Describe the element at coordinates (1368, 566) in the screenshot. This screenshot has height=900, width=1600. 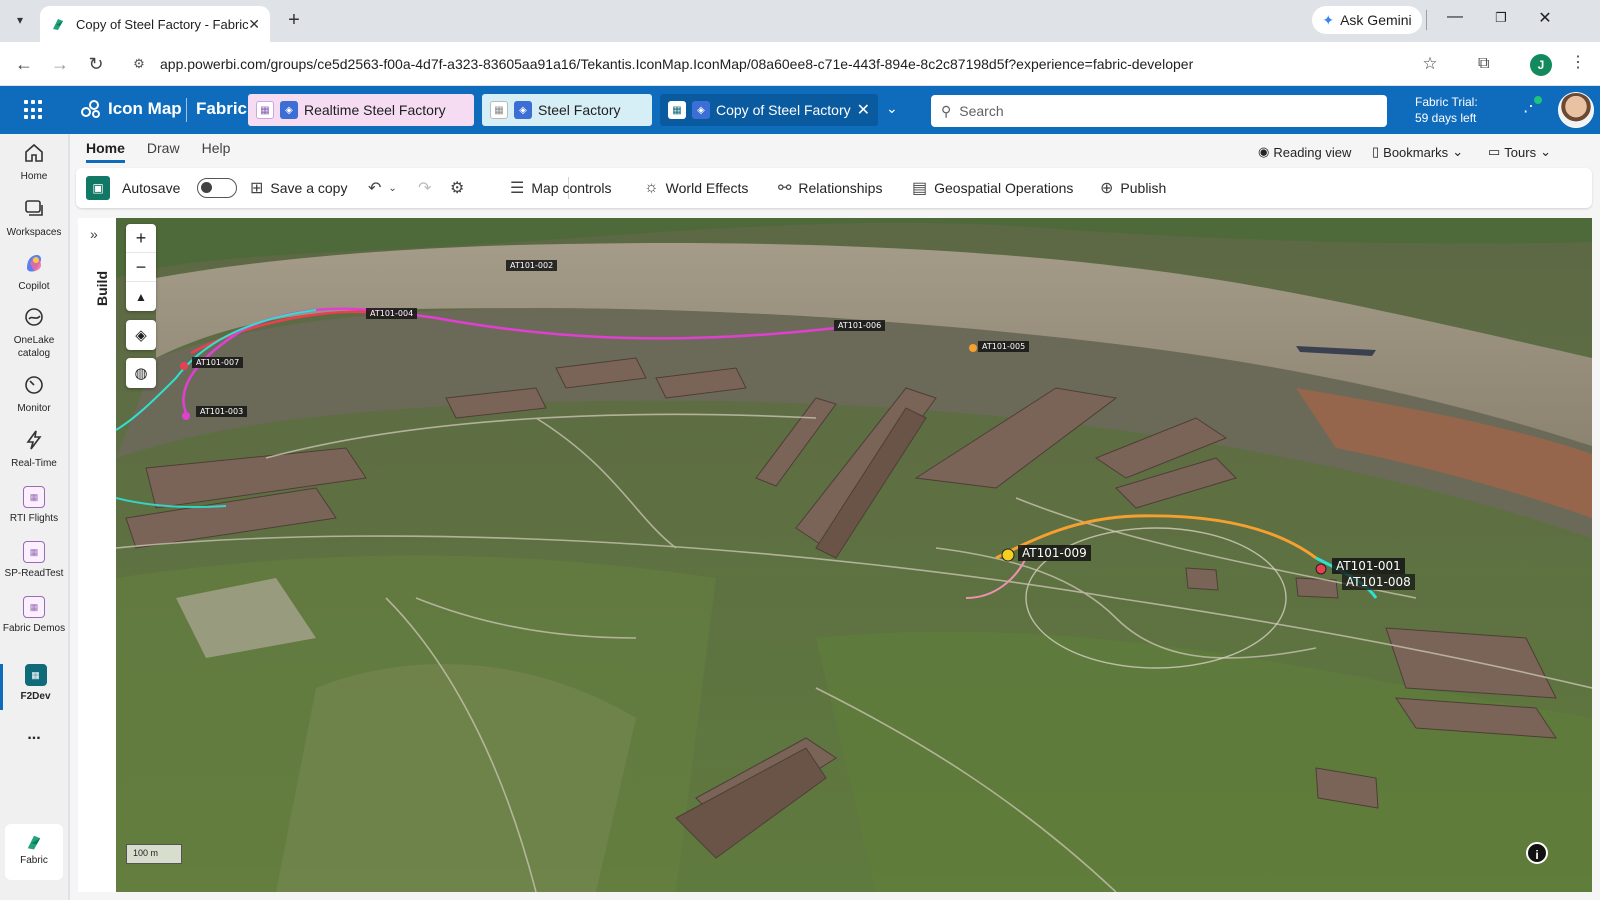
I see `map-label: AT101-001` at that location.